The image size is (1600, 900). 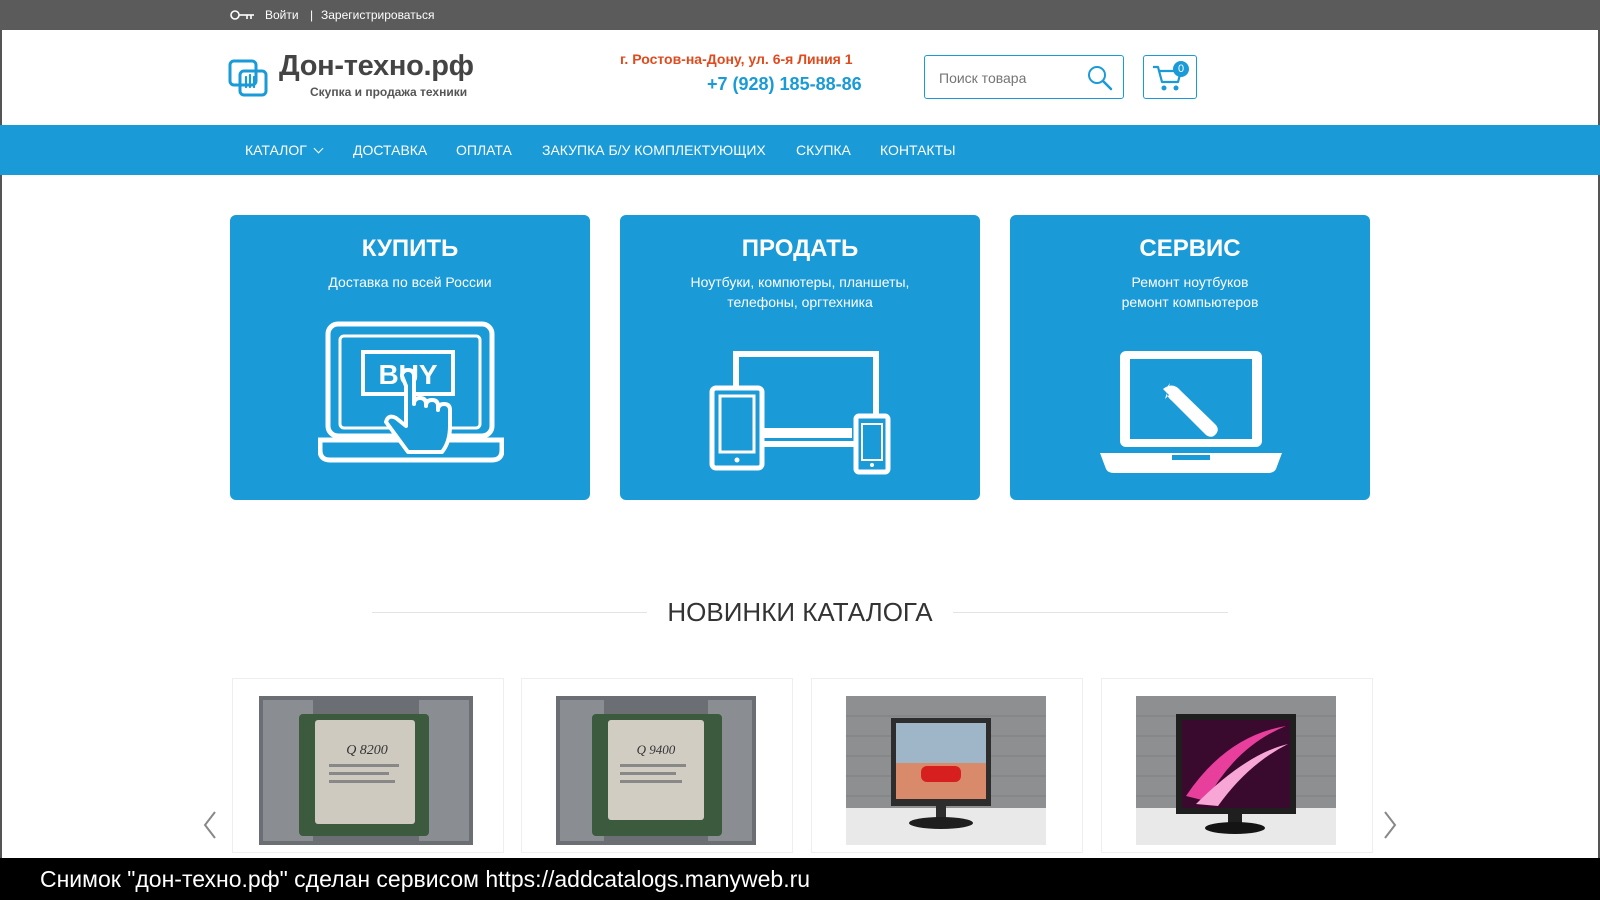 What do you see at coordinates (800, 15) in the screenshot?
I see `top-bar: Войти | Зарегистрироваться` at bounding box center [800, 15].